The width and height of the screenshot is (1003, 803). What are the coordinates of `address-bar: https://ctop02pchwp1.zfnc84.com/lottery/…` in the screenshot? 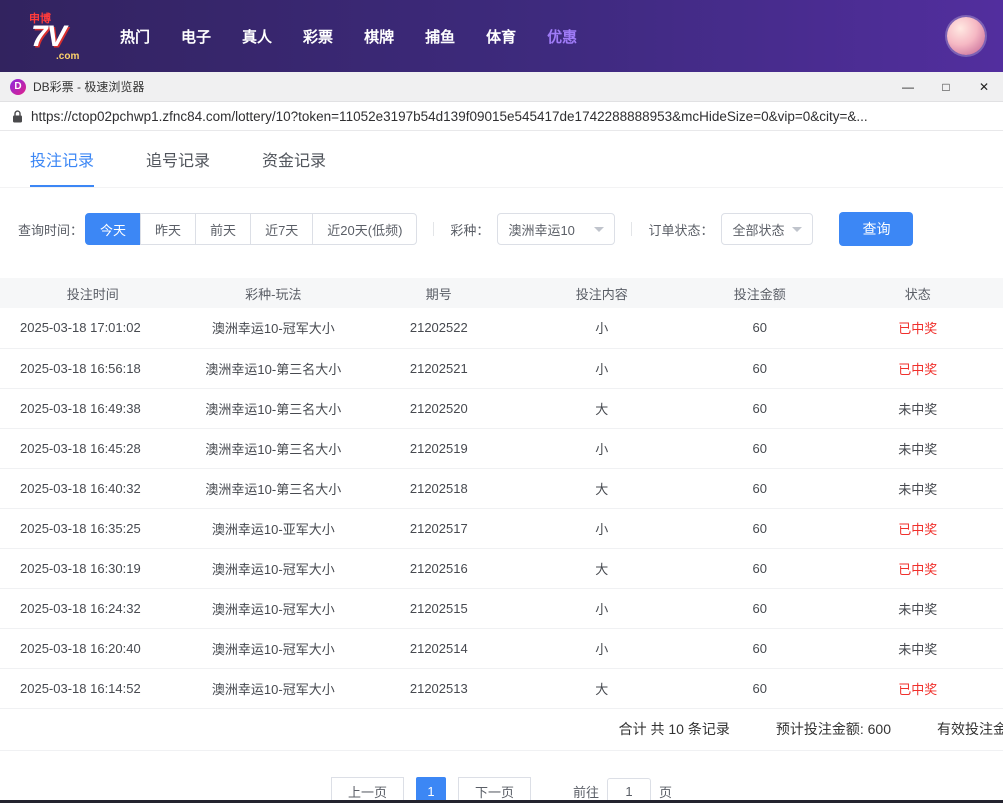 It's located at (501, 116).